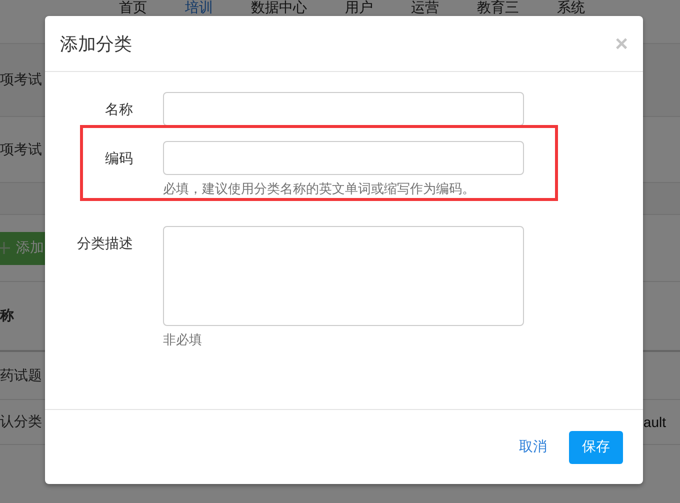 The height and width of the screenshot is (503, 680). Describe the element at coordinates (343, 276) in the screenshot. I see `text-area` at that location.